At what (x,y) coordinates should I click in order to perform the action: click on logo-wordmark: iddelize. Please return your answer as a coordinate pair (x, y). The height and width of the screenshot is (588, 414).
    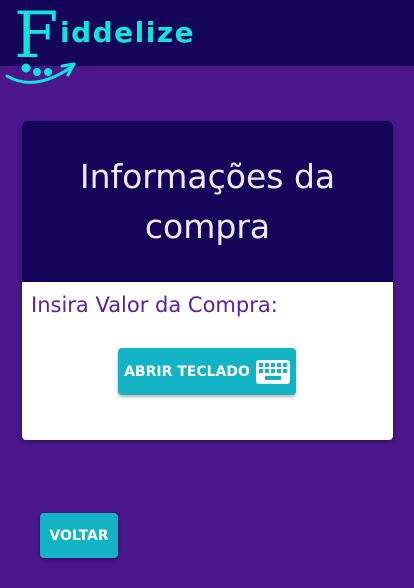
    Looking at the image, I should click on (128, 32).